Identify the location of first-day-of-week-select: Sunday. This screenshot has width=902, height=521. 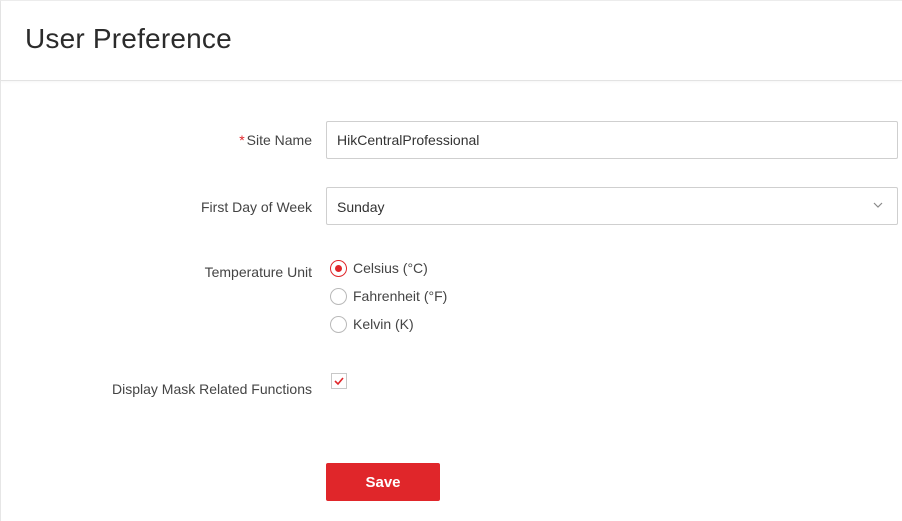
(612, 206).